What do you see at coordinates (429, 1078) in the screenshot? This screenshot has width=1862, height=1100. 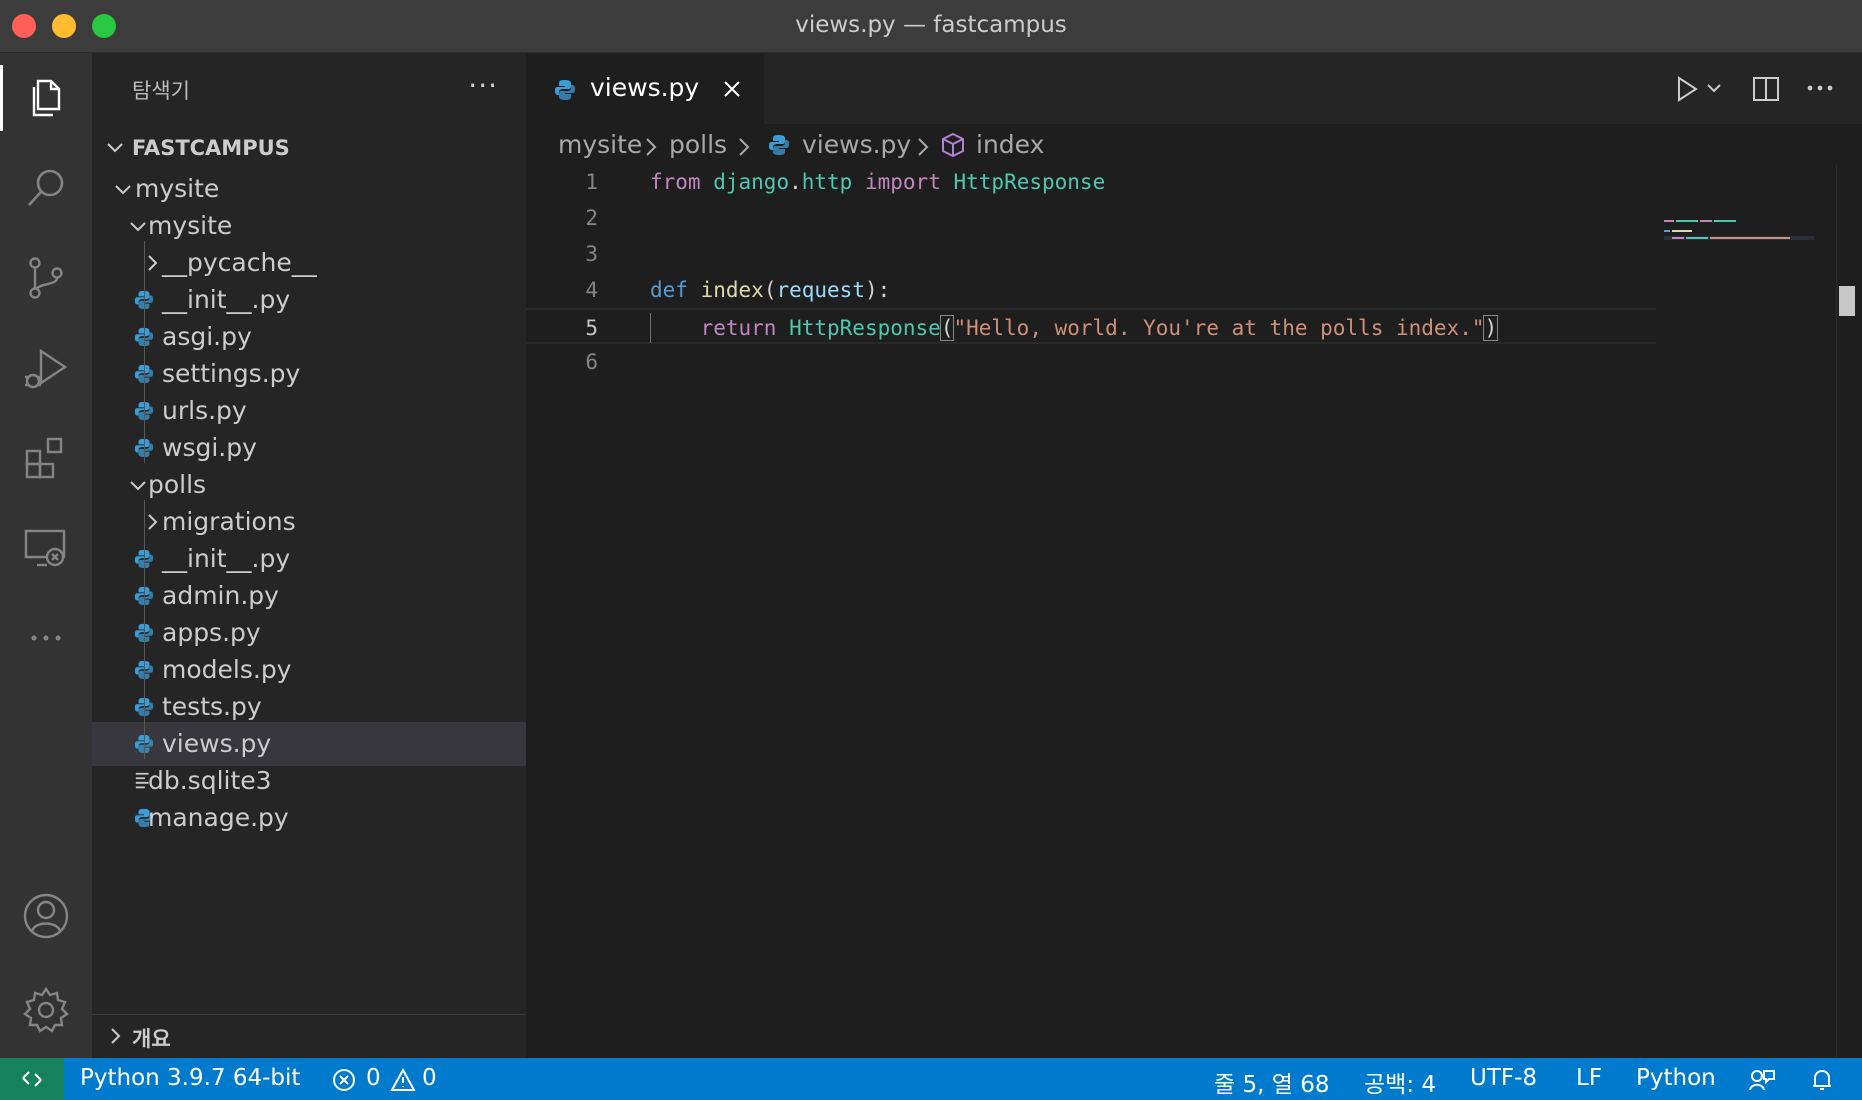 I see `warning-count: 0` at bounding box center [429, 1078].